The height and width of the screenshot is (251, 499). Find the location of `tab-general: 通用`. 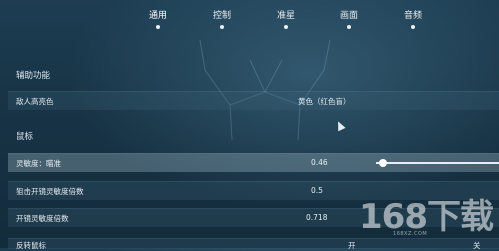

tab-general: 通用 is located at coordinates (158, 18).